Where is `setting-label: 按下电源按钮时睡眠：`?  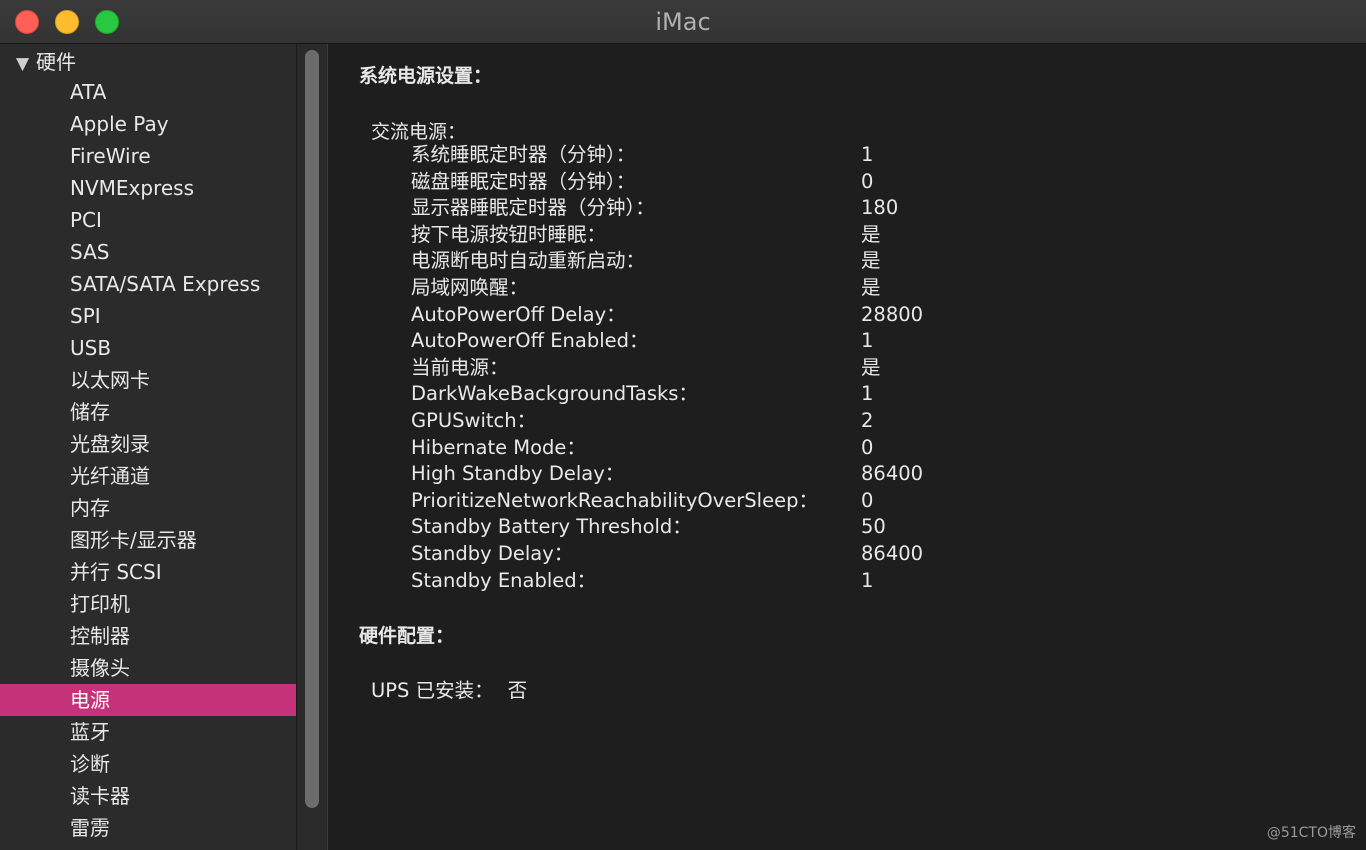 setting-label: 按下电源按钮时睡眠： is located at coordinates (509, 234).